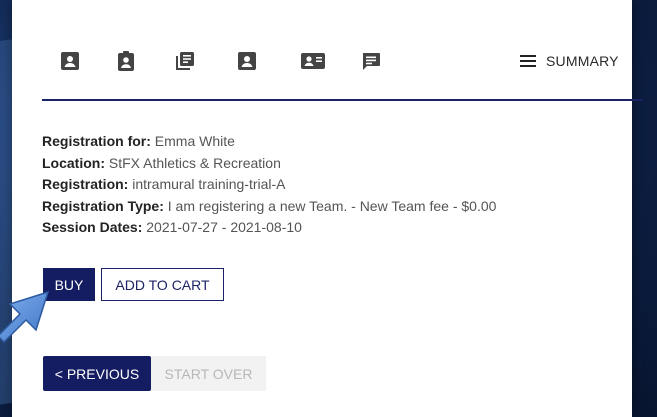 The height and width of the screenshot is (417, 657). I want to click on location-label: Location:, so click(73, 162).